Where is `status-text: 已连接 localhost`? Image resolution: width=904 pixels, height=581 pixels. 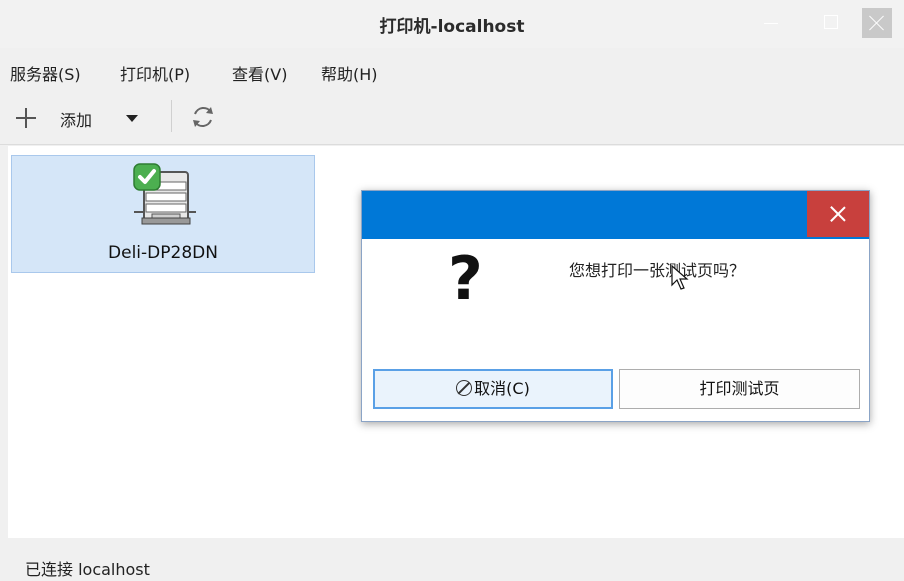
status-text: 已连接 localhost is located at coordinates (87, 569).